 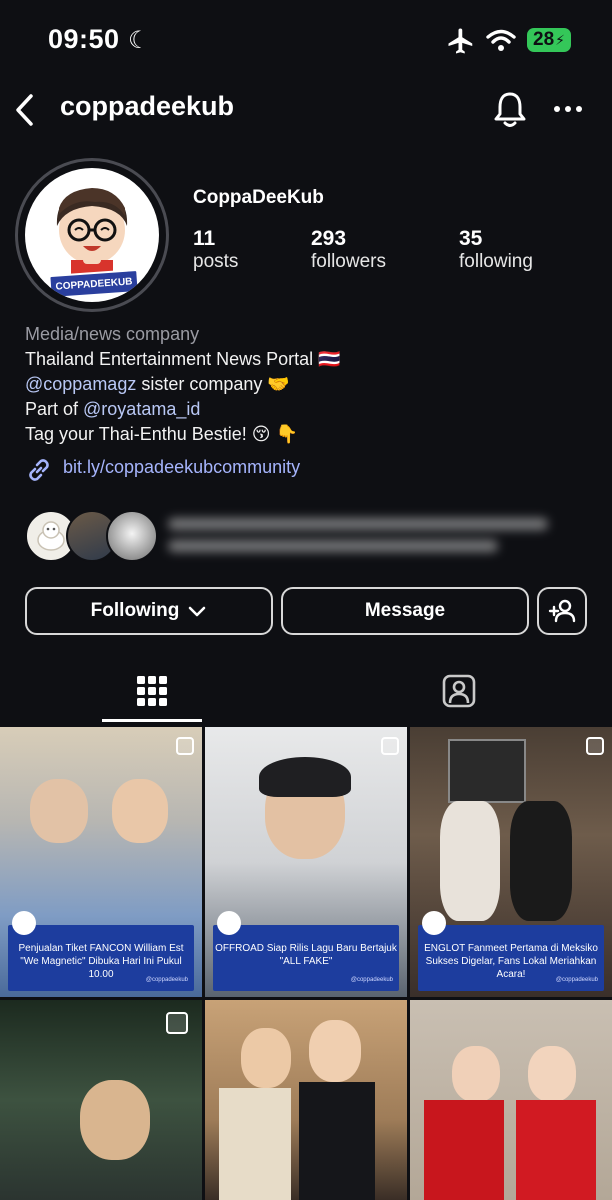 I want to click on bell-icon, so click(x=510, y=109).